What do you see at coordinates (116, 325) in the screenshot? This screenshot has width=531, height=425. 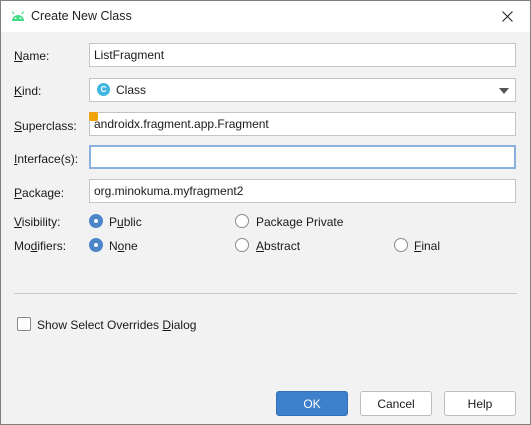 I see `show-overrides-label: Show Select Overrides Dialog` at bounding box center [116, 325].